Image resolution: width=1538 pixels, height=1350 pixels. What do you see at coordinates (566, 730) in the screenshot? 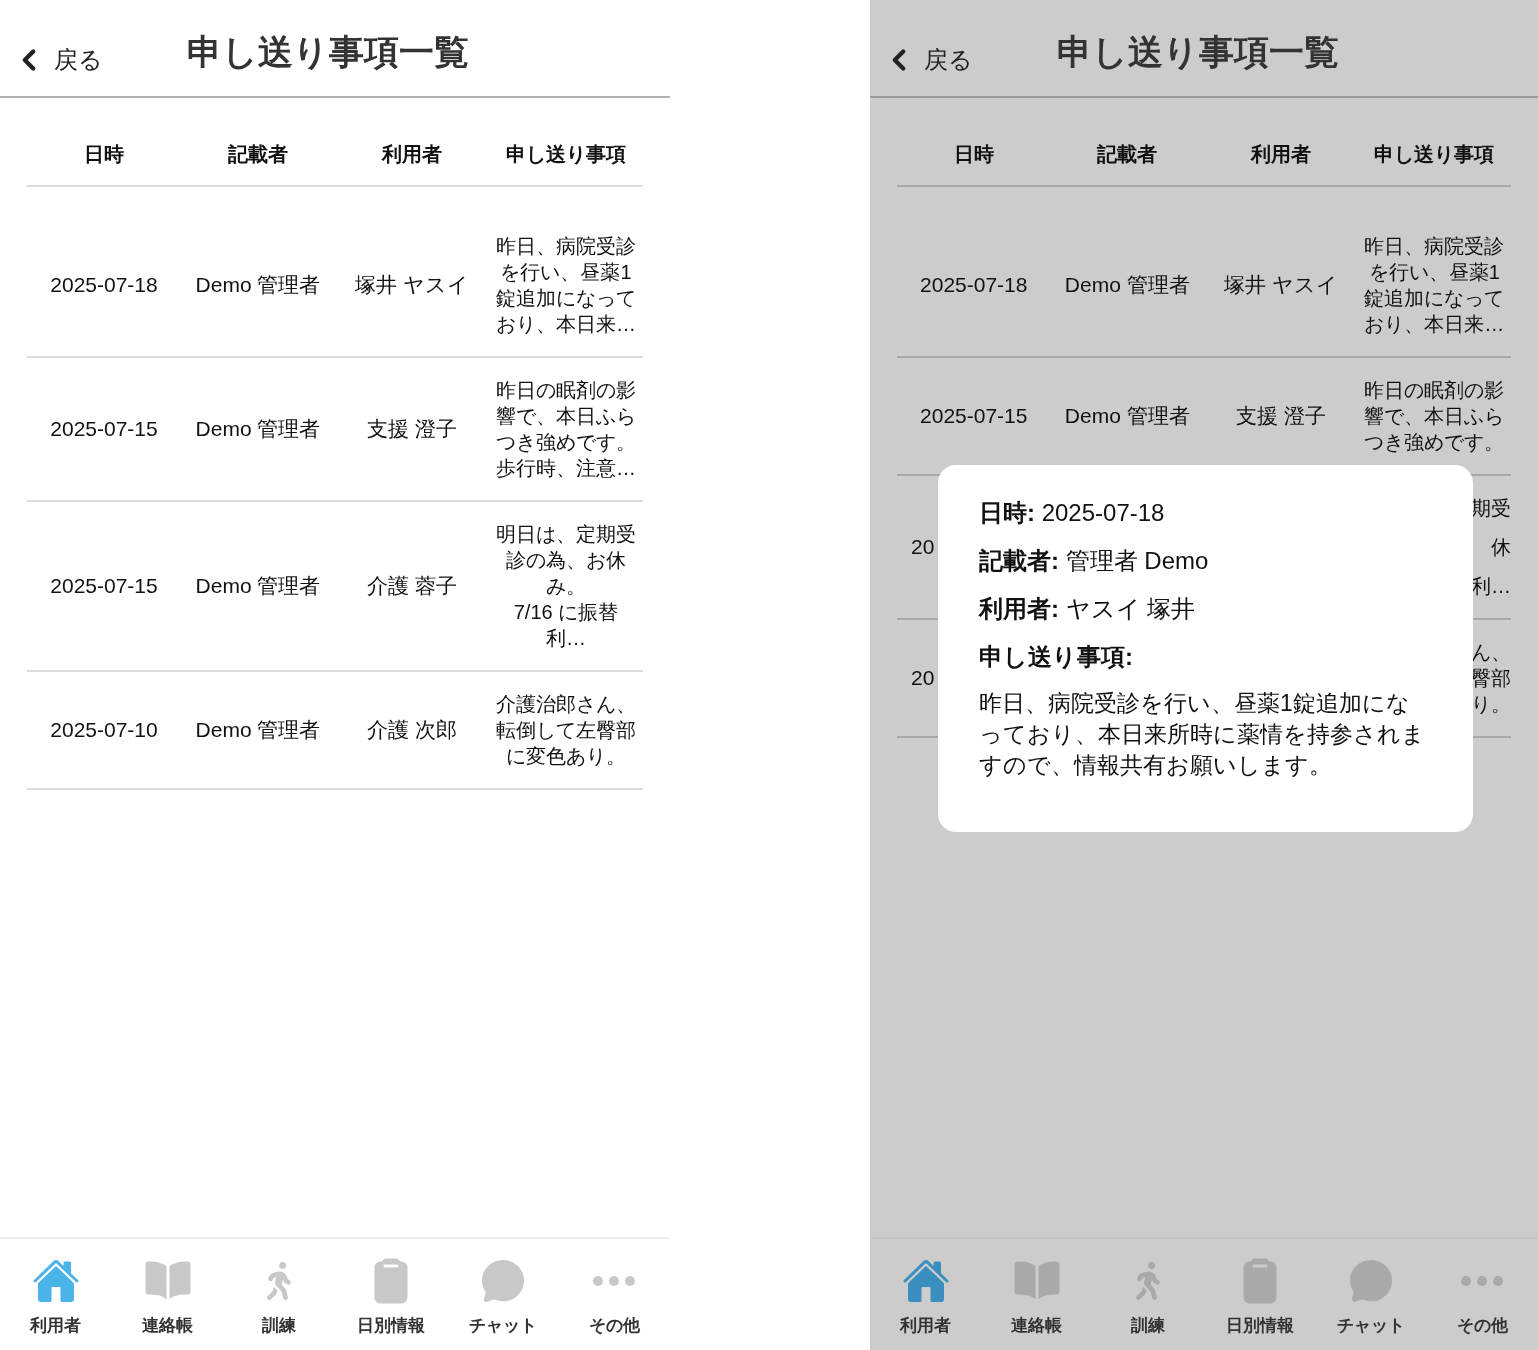
I see `memo-cell-text: 介護治郎さん、転倒して左臀部に変色あり。` at bounding box center [566, 730].